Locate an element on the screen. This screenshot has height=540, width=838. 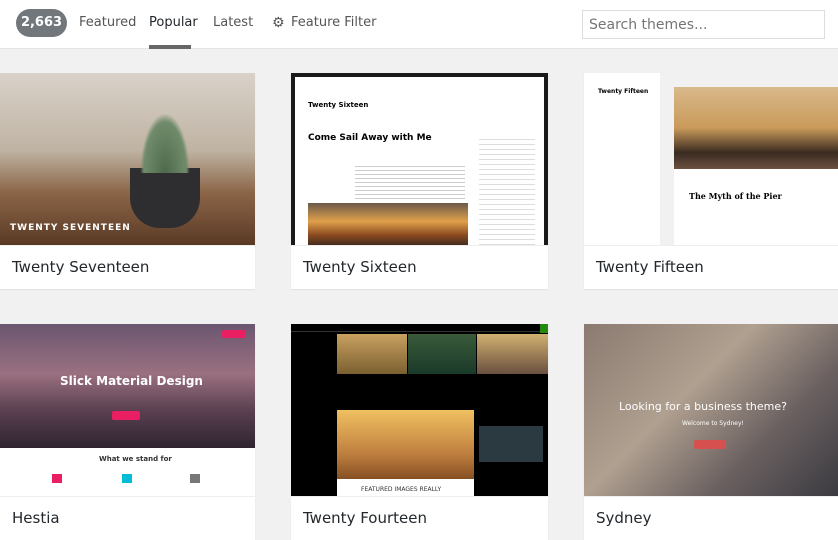
theme-name: Twenty Seventeen is located at coordinates (127, 267).